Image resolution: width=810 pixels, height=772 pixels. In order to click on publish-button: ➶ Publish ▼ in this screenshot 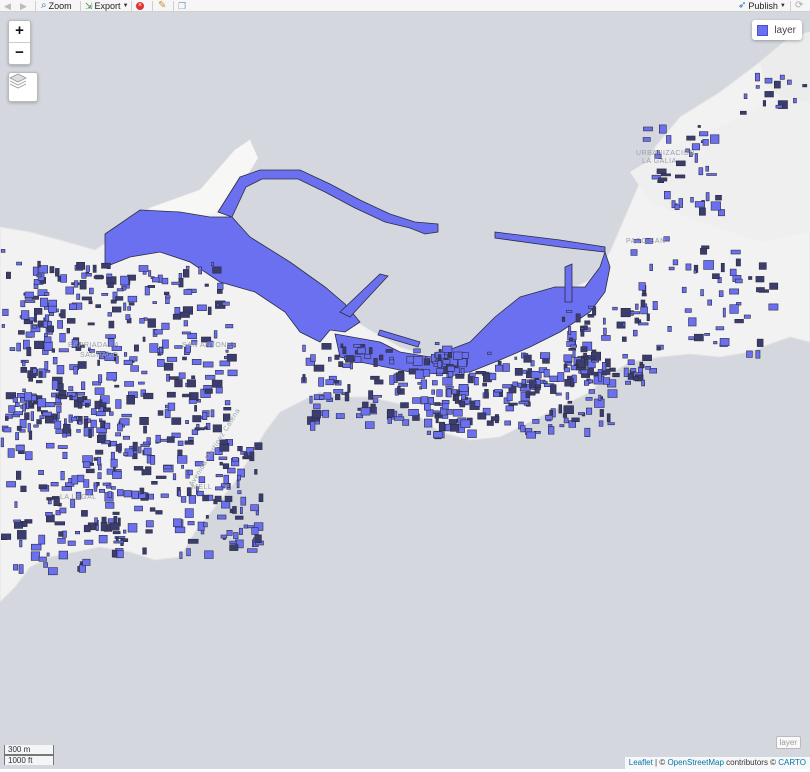, I will do `click(762, 6)`.